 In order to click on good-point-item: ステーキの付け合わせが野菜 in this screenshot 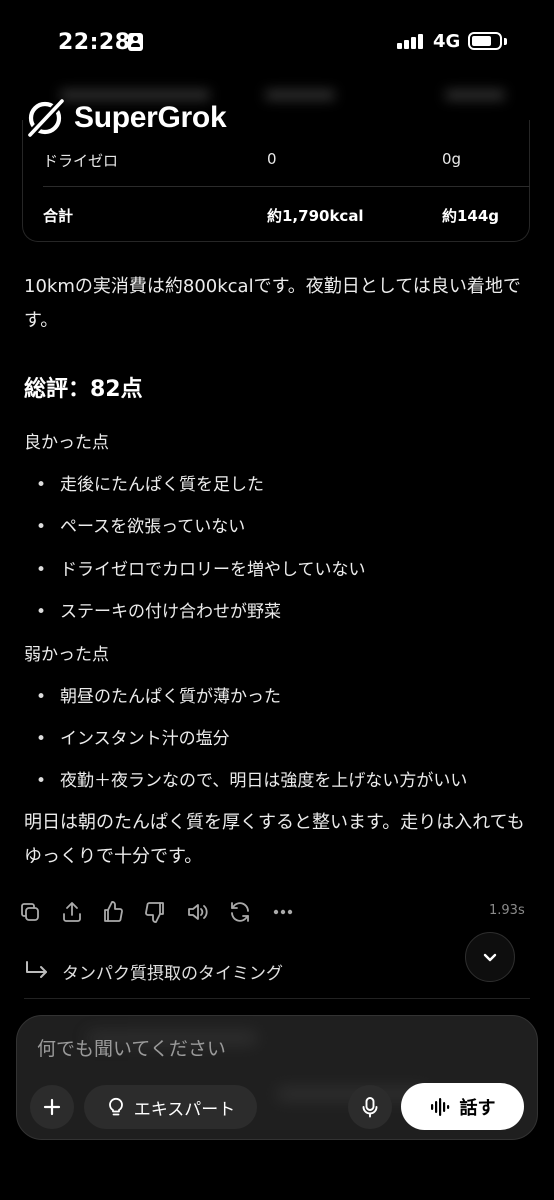, I will do `click(158, 609)`.